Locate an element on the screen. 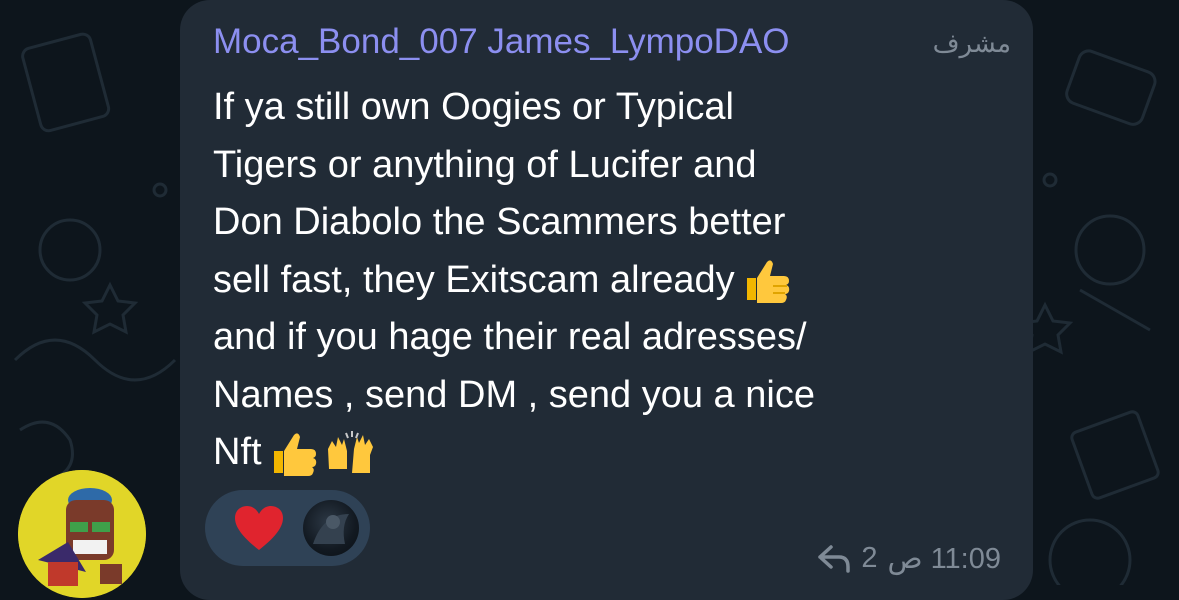 The height and width of the screenshot is (600, 1179). reactor-avatar is located at coordinates (331, 528).